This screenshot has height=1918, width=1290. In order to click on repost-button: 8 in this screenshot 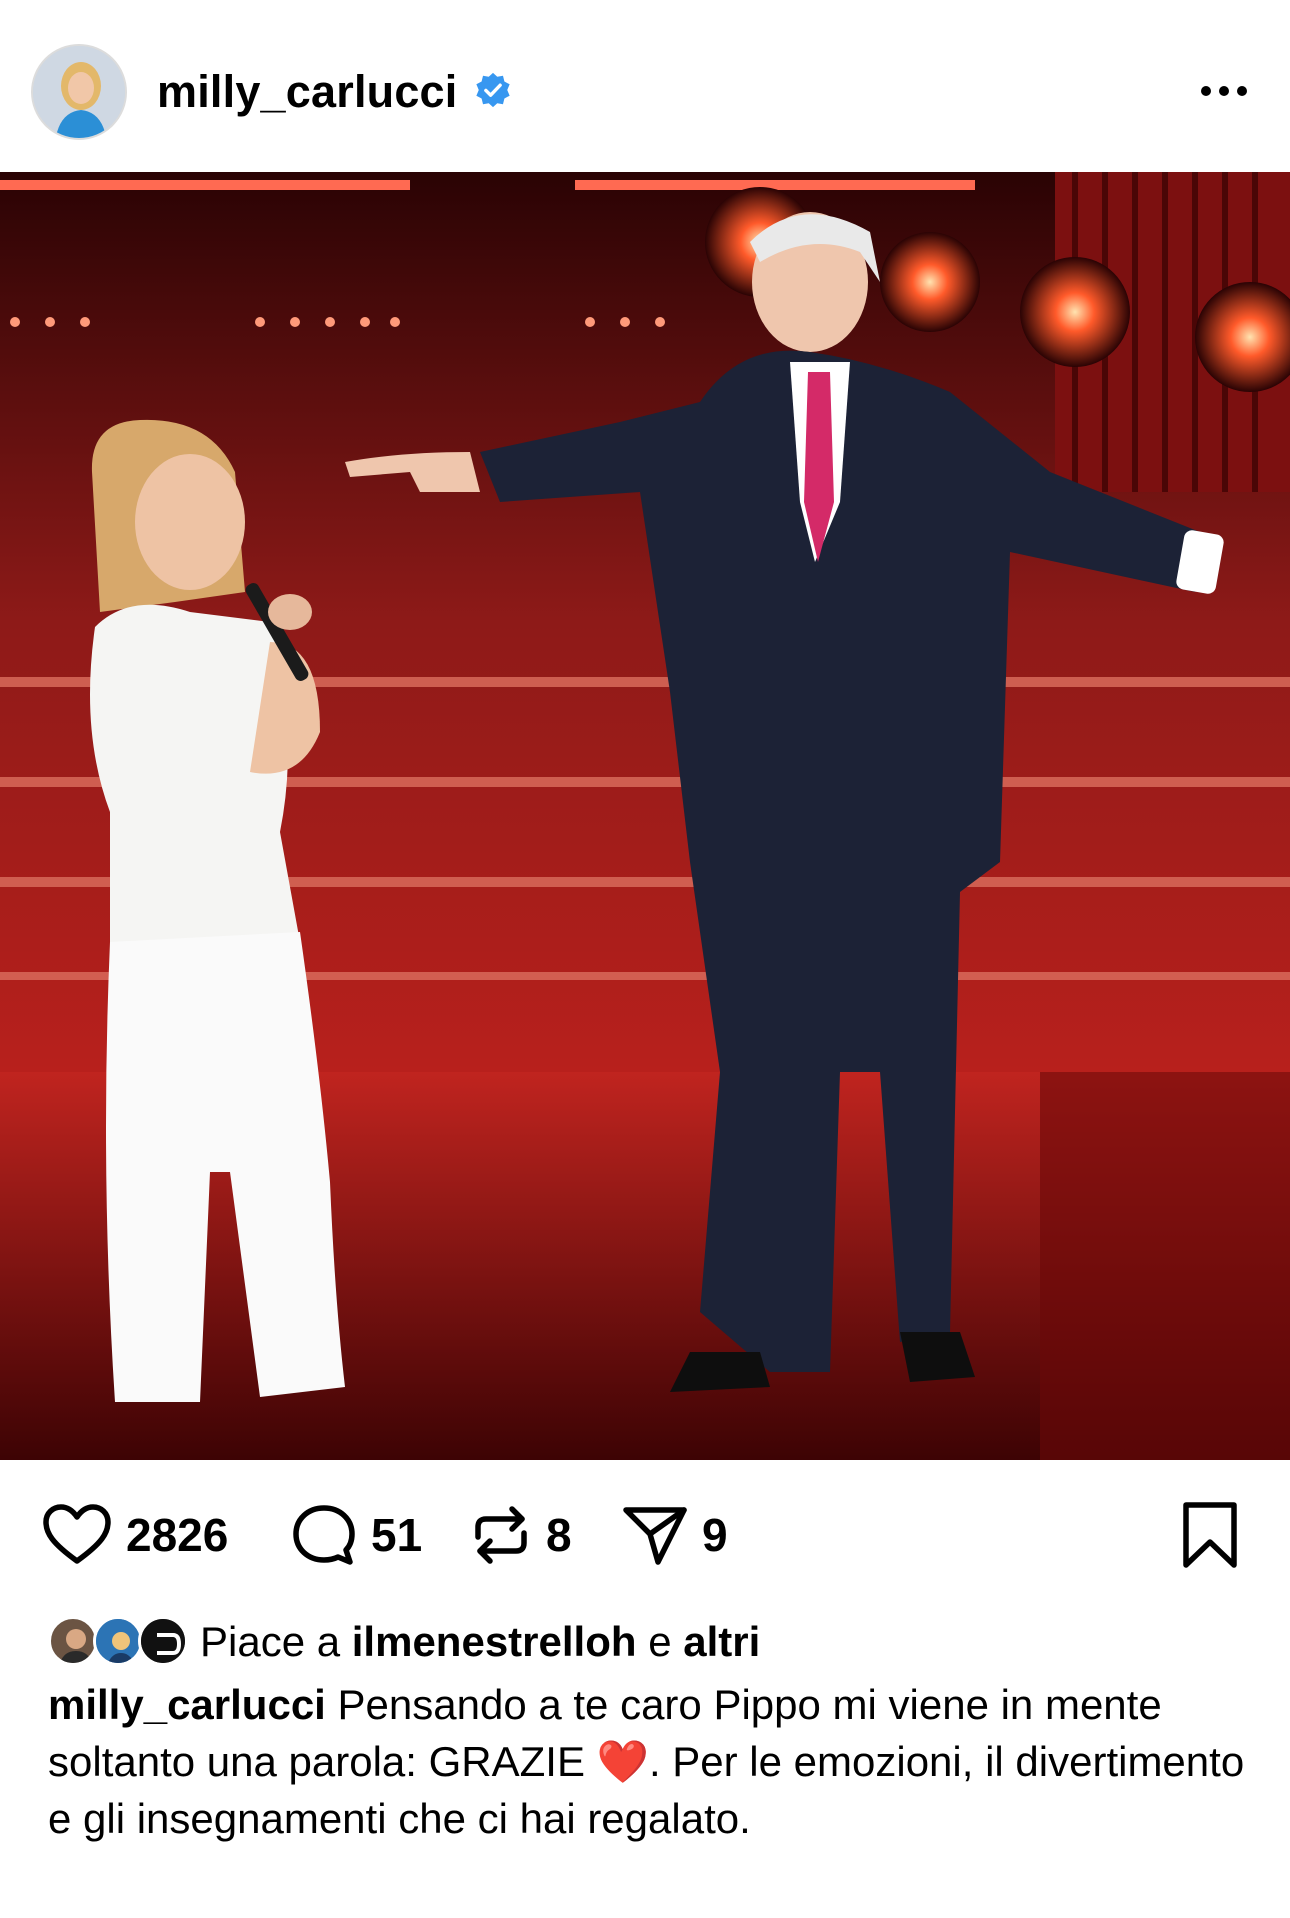, I will do `click(521, 1535)`.